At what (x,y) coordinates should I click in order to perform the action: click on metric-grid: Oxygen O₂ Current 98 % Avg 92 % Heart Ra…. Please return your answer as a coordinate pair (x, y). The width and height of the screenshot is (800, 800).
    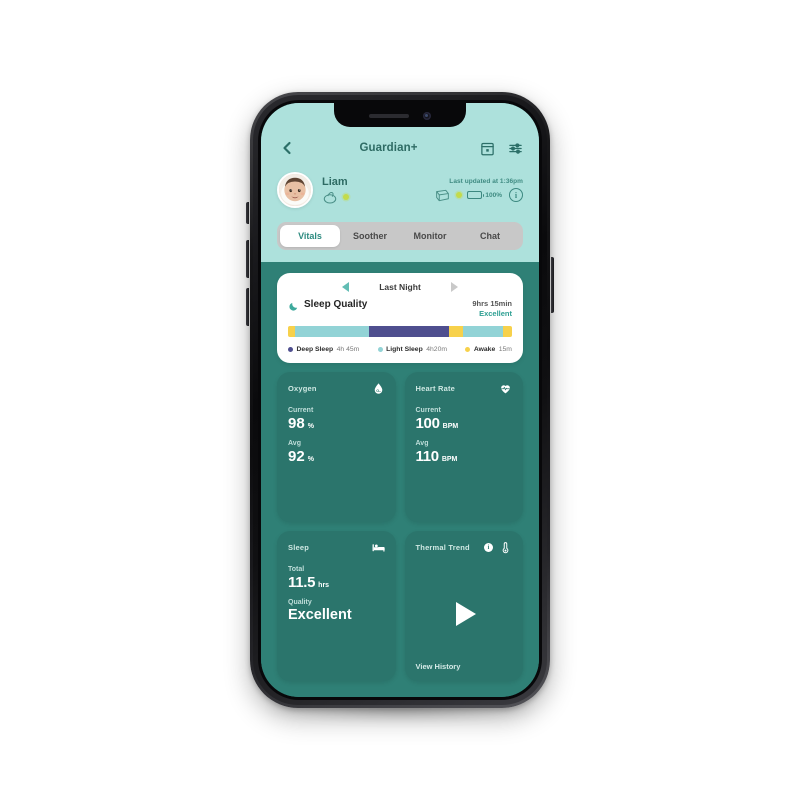
    Looking at the image, I should click on (400, 526).